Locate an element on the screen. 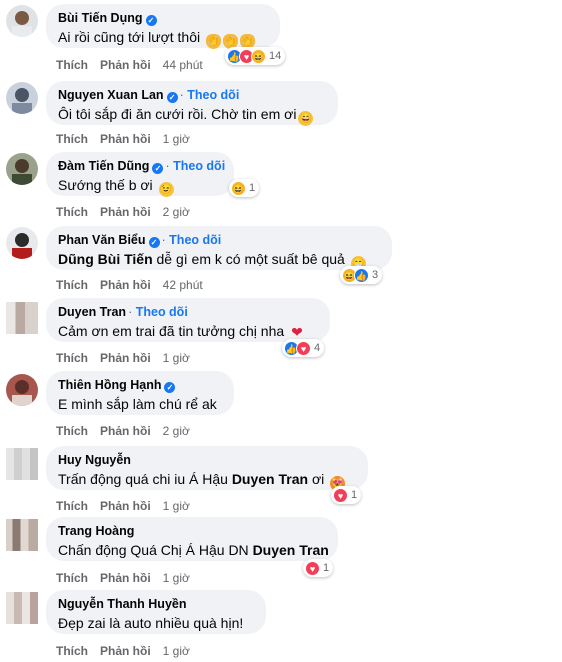  timestamp: 44 phút is located at coordinates (183, 65).